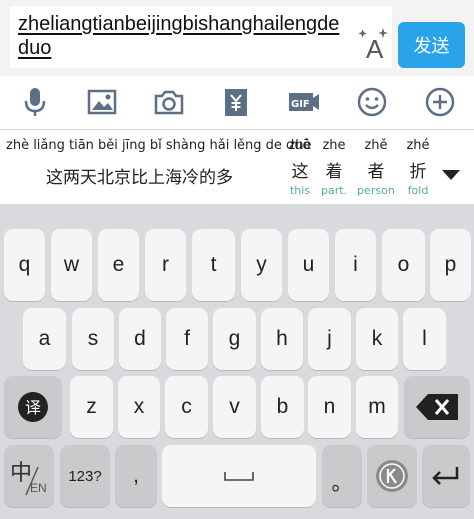  Describe the element at coordinates (24, 265) in the screenshot. I see `key-q: q` at that location.